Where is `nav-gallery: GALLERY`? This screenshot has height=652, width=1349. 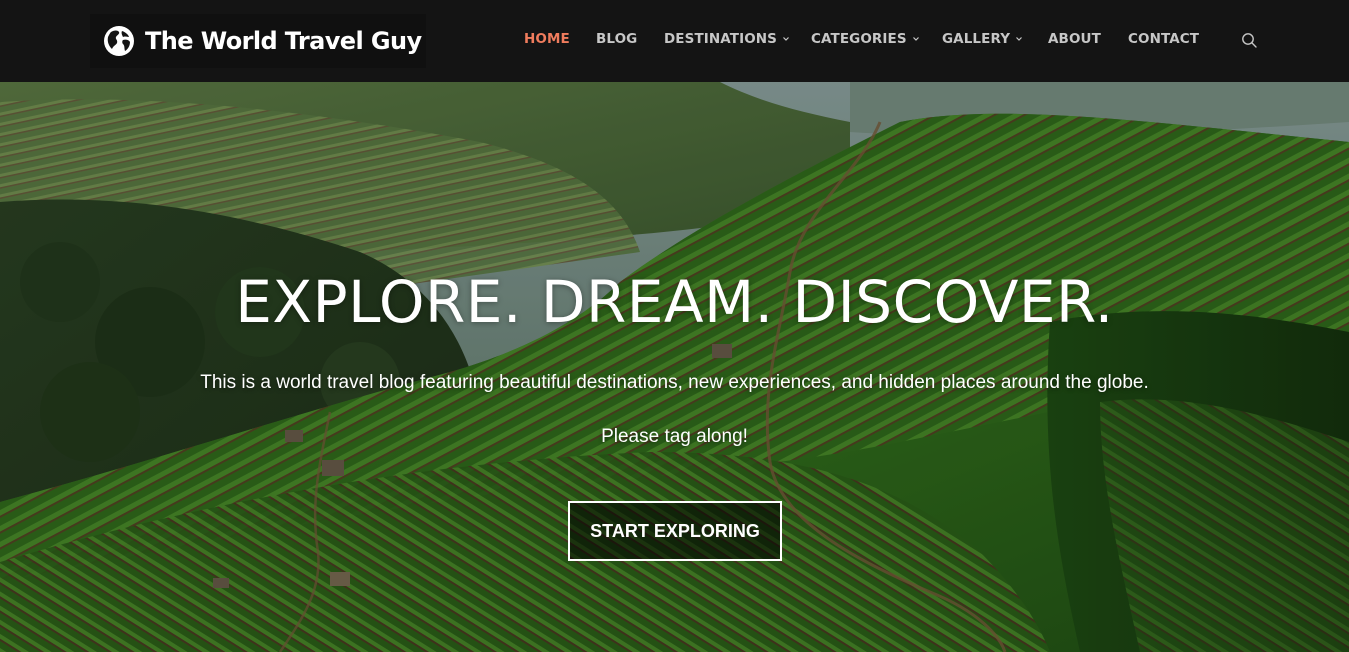 nav-gallery: GALLERY is located at coordinates (982, 39).